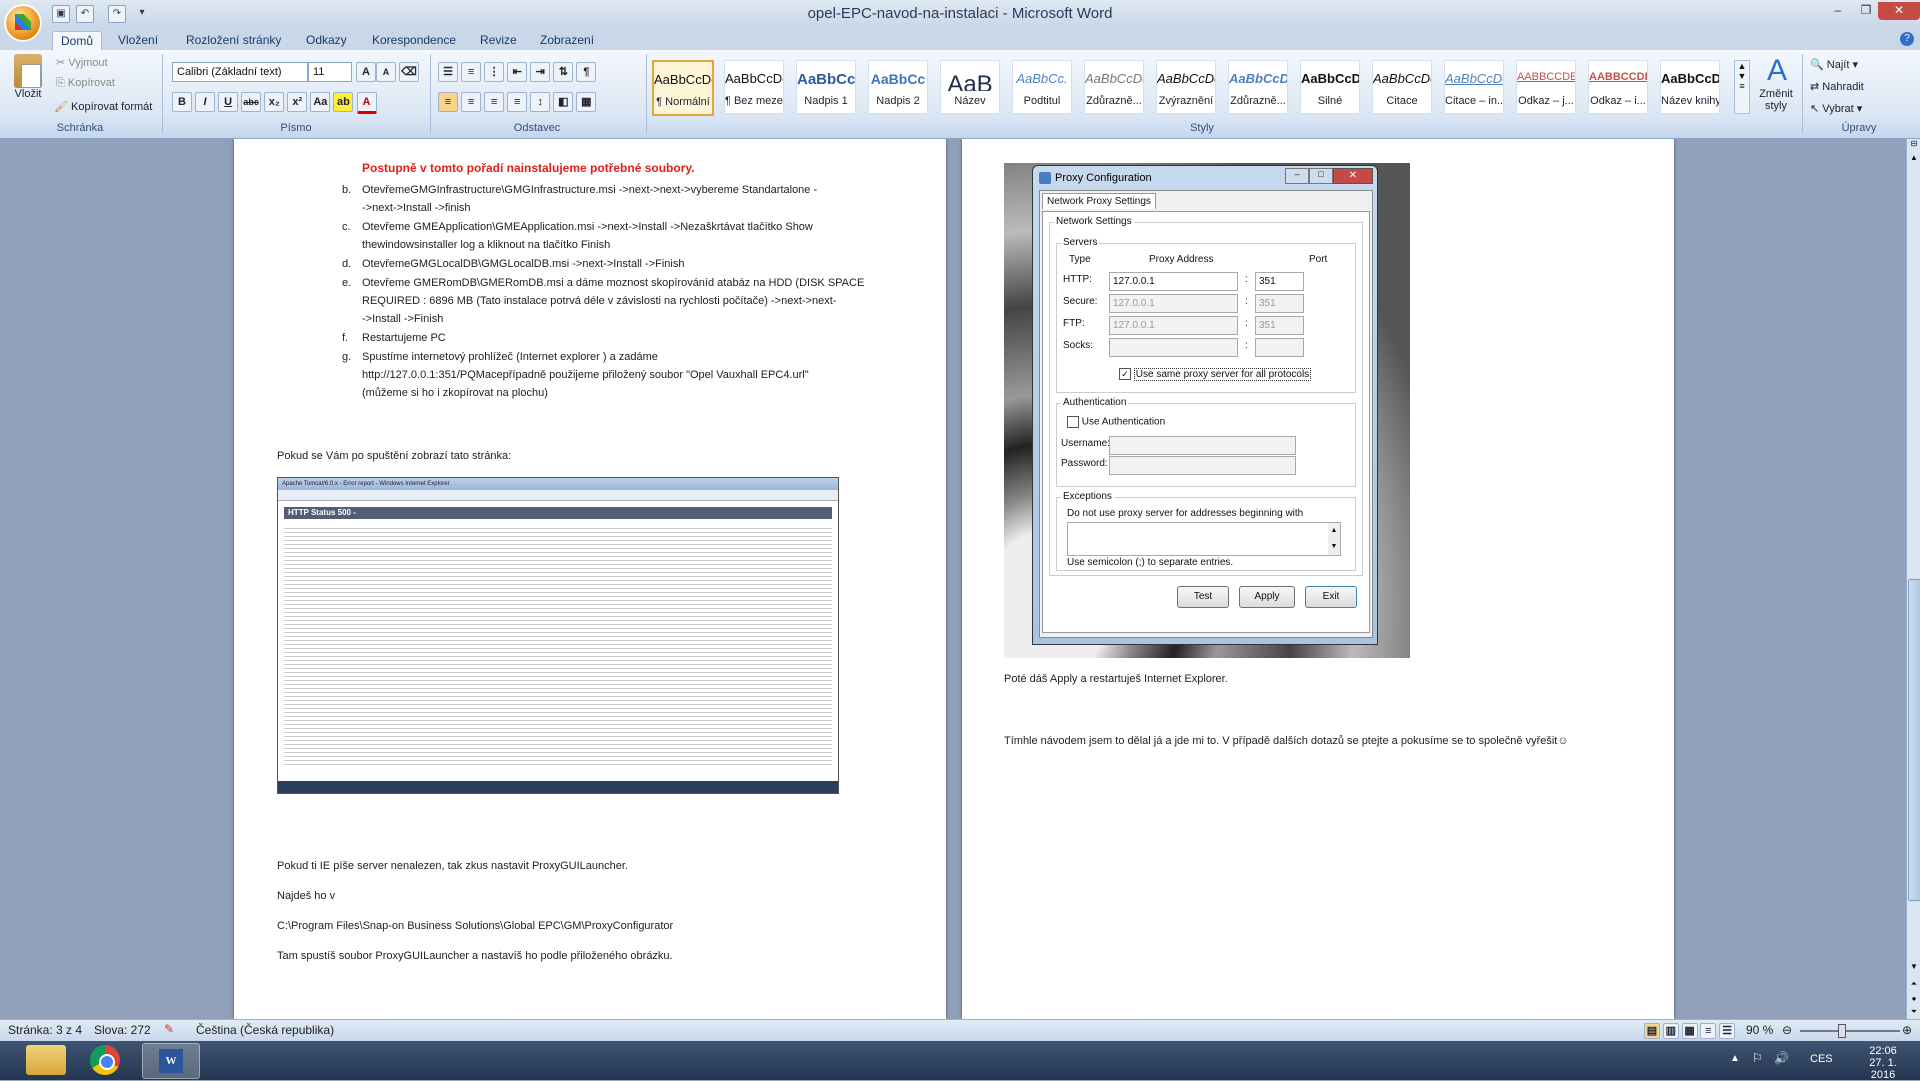 This screenshot has height=1081, width=1920. Describe the element at coordinates (1757, 1058) in the screenshot. I see `network-icon: ⚐` at that location.